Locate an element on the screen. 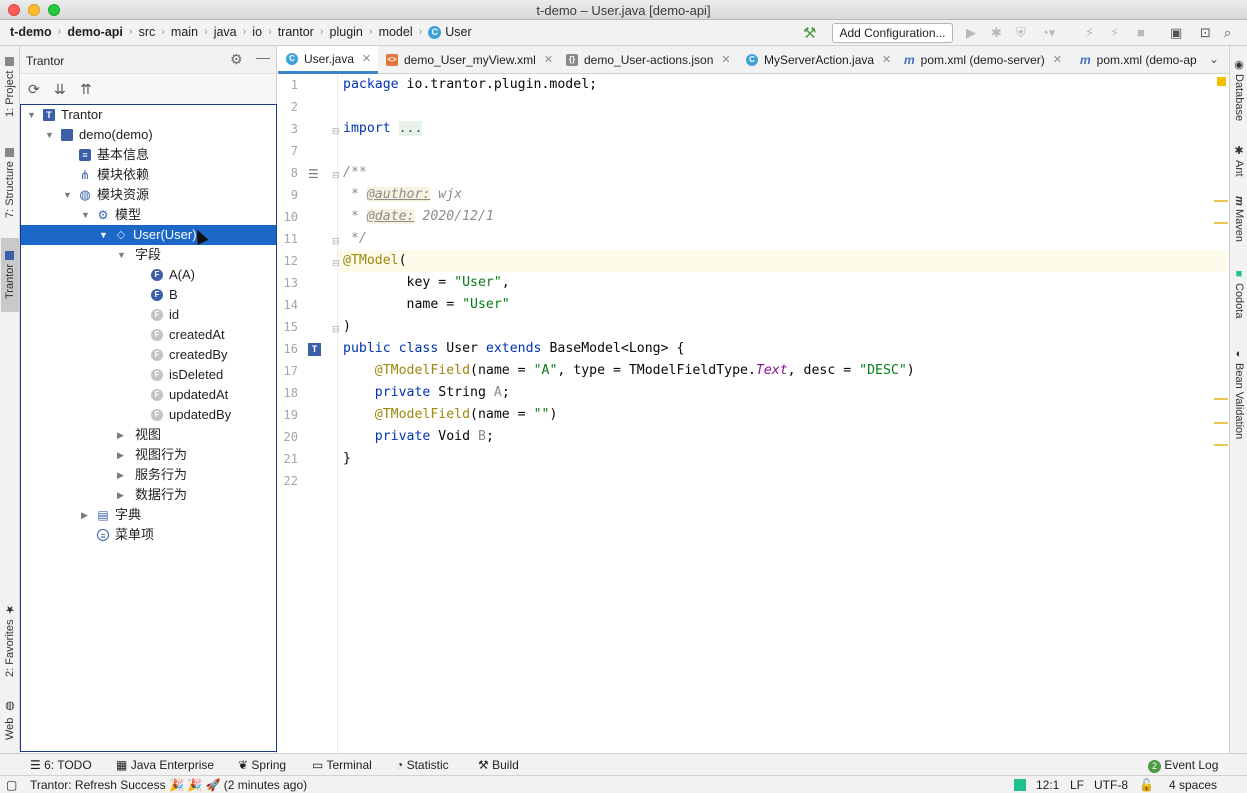 This screenshot has height=793, width=1247. refresh-icon: ⟳ is located at coordinates (34, 89).